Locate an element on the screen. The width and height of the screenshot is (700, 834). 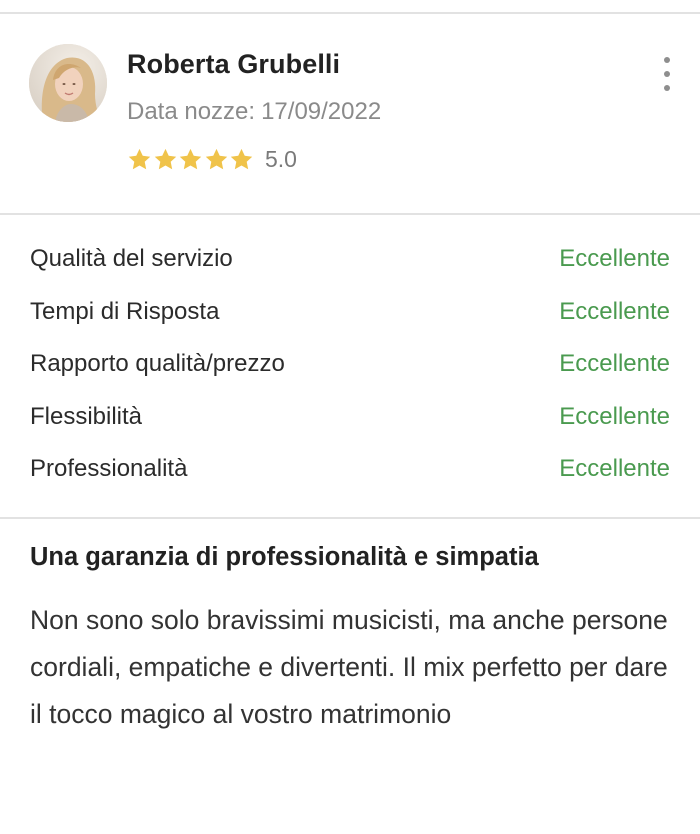
overall-rating: 5.0 is located at coordinates (212, 159).